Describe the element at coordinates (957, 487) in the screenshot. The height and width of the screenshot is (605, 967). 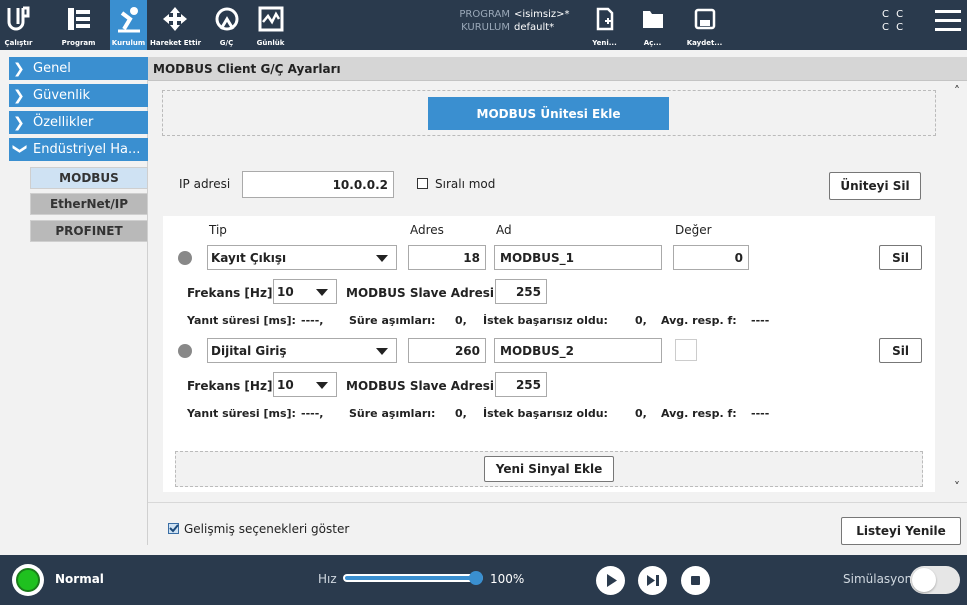
I see `scroll-down-icon: ˅` at that location.